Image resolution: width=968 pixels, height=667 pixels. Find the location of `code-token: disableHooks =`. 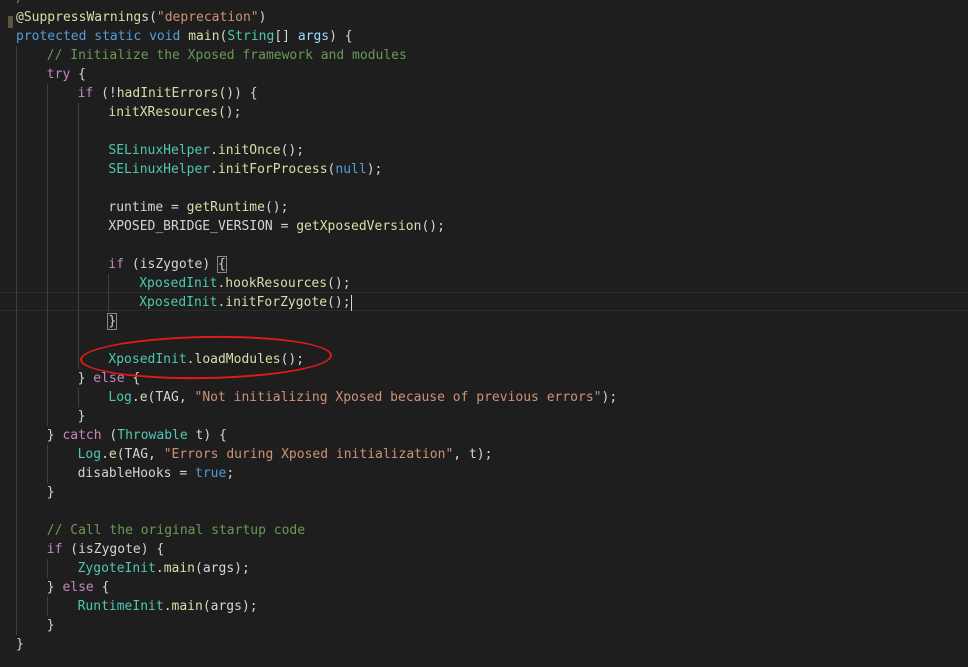

code-token: disableHooks = is located at coordinates (136, 473).